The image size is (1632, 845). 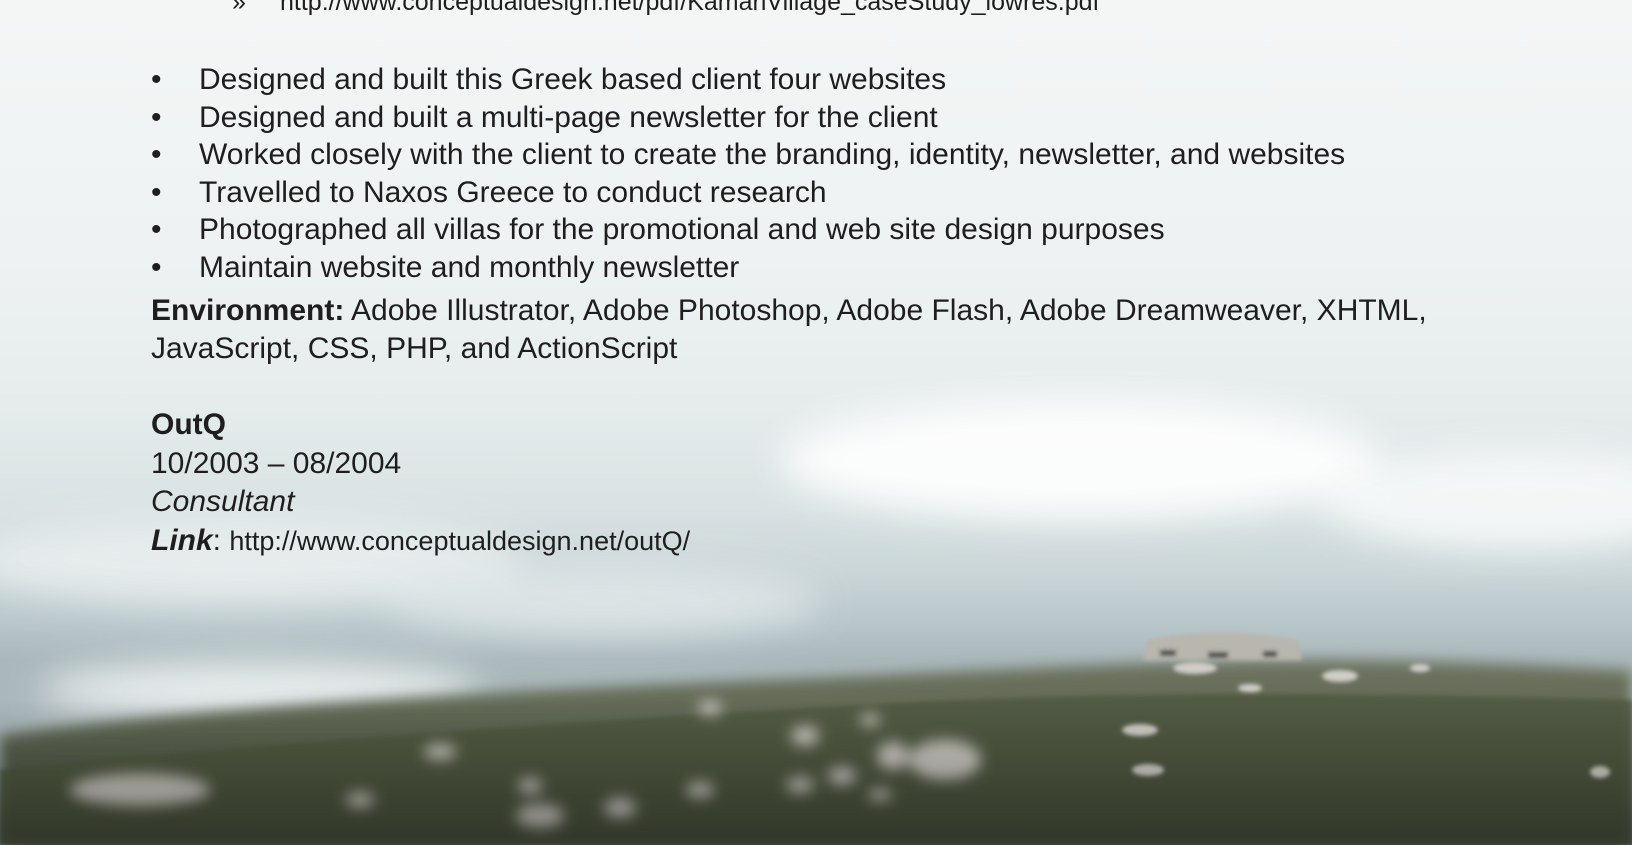 I want to click on list-item: • Maintain website and monthly newsletter, so click(x=748, y=268).